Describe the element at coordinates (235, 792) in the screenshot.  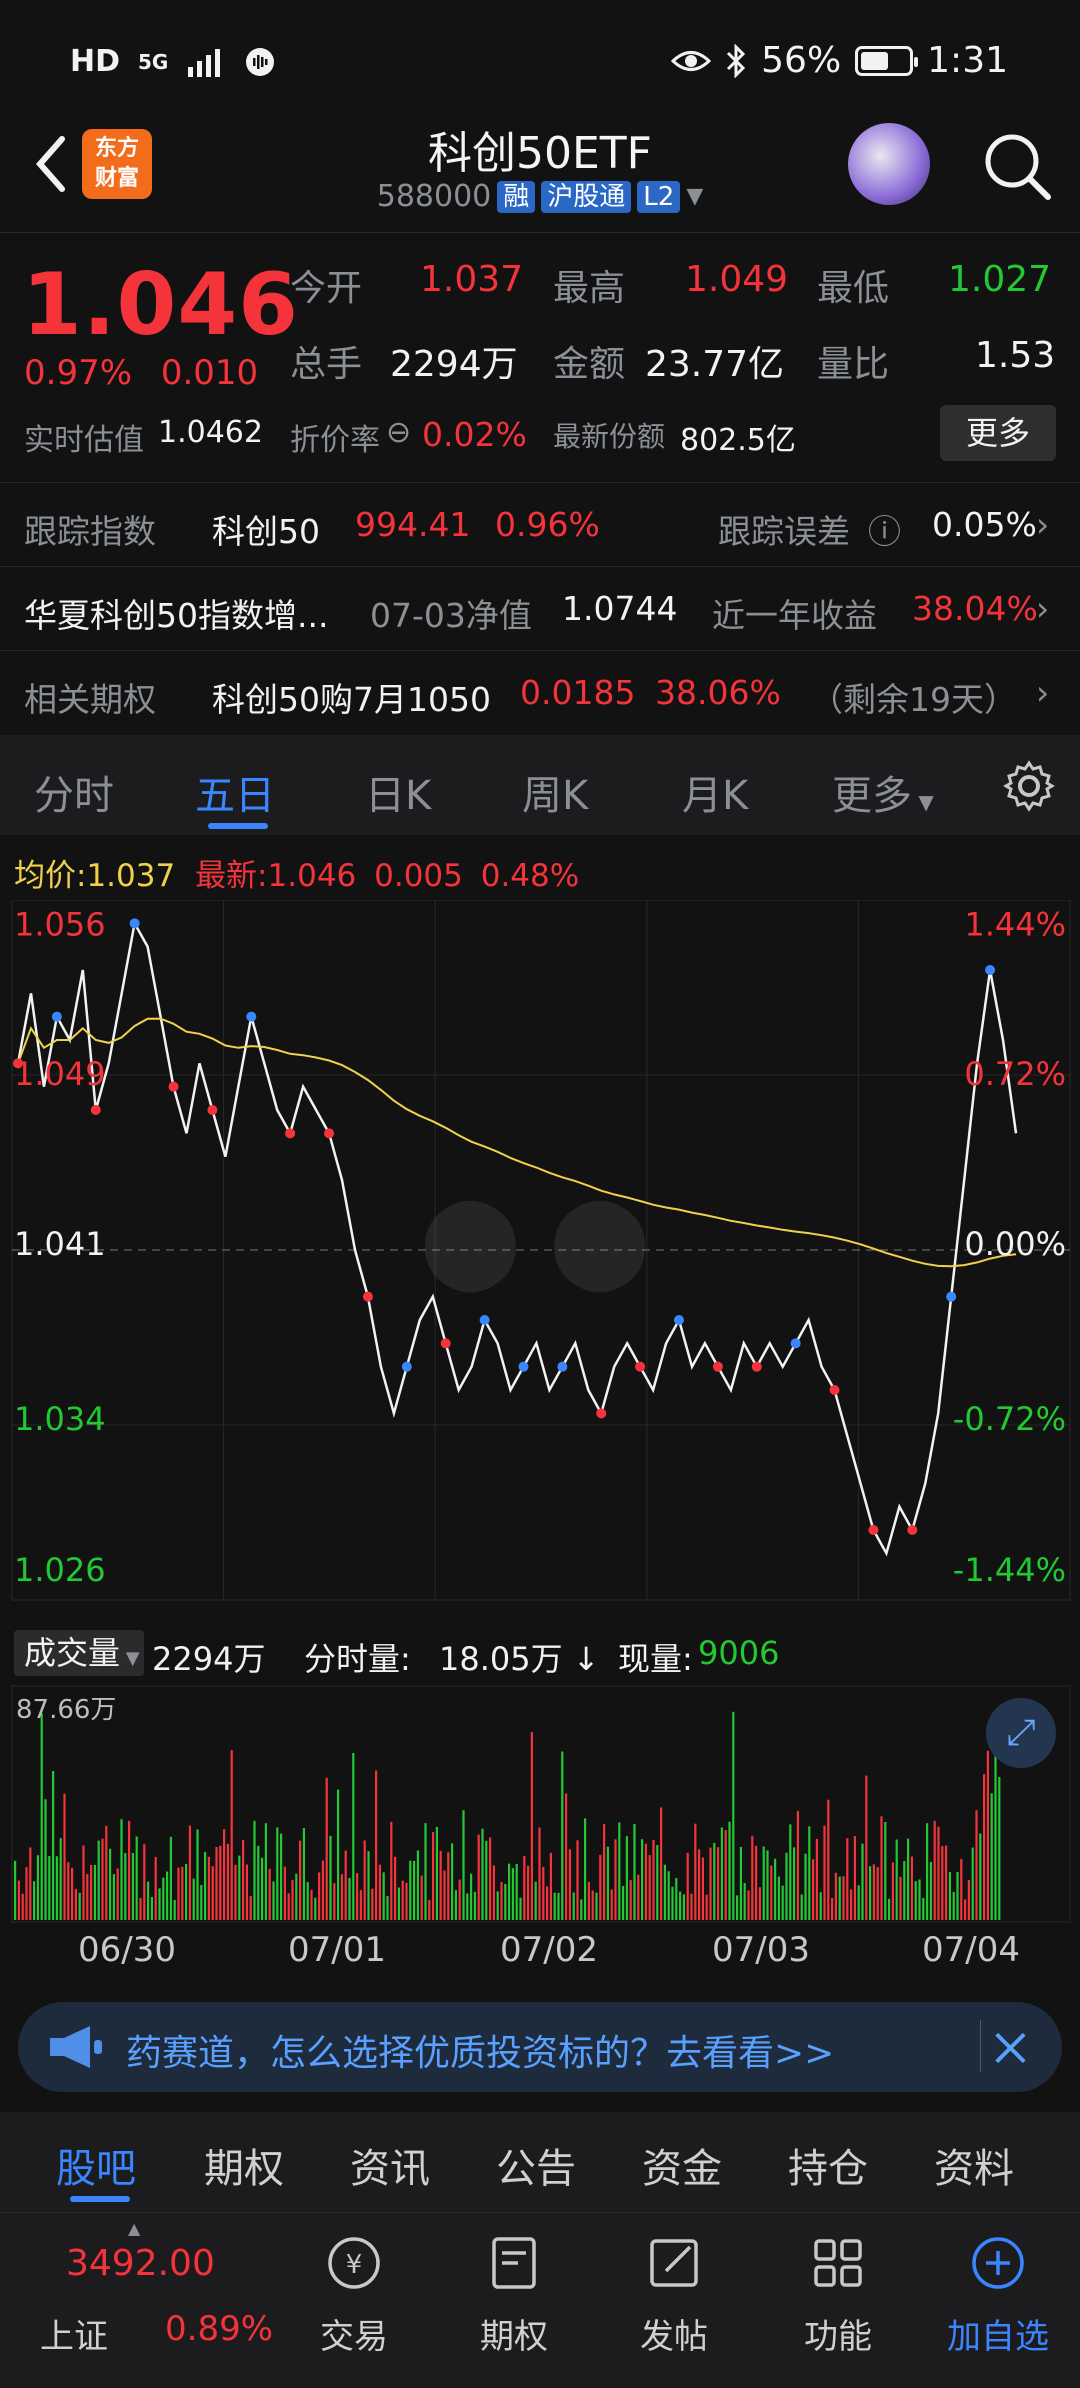
I see `tab-five-day: 五日` at that location.